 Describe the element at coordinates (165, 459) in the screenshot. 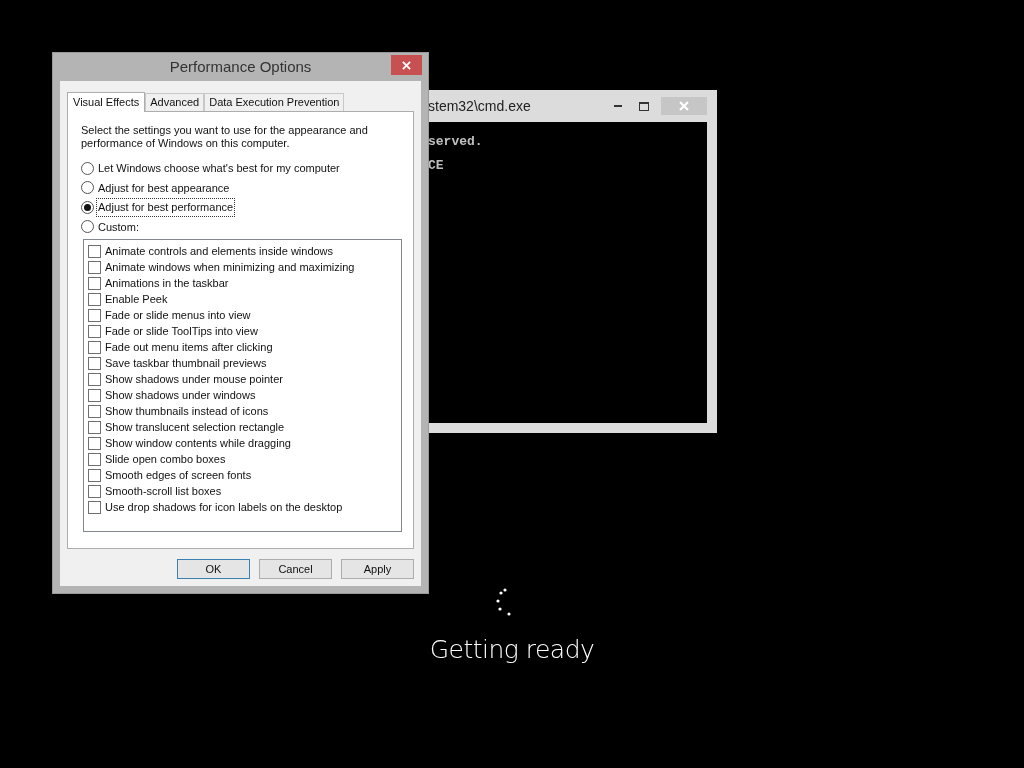

I see `option-label: Slide open combo boxes` at that location.